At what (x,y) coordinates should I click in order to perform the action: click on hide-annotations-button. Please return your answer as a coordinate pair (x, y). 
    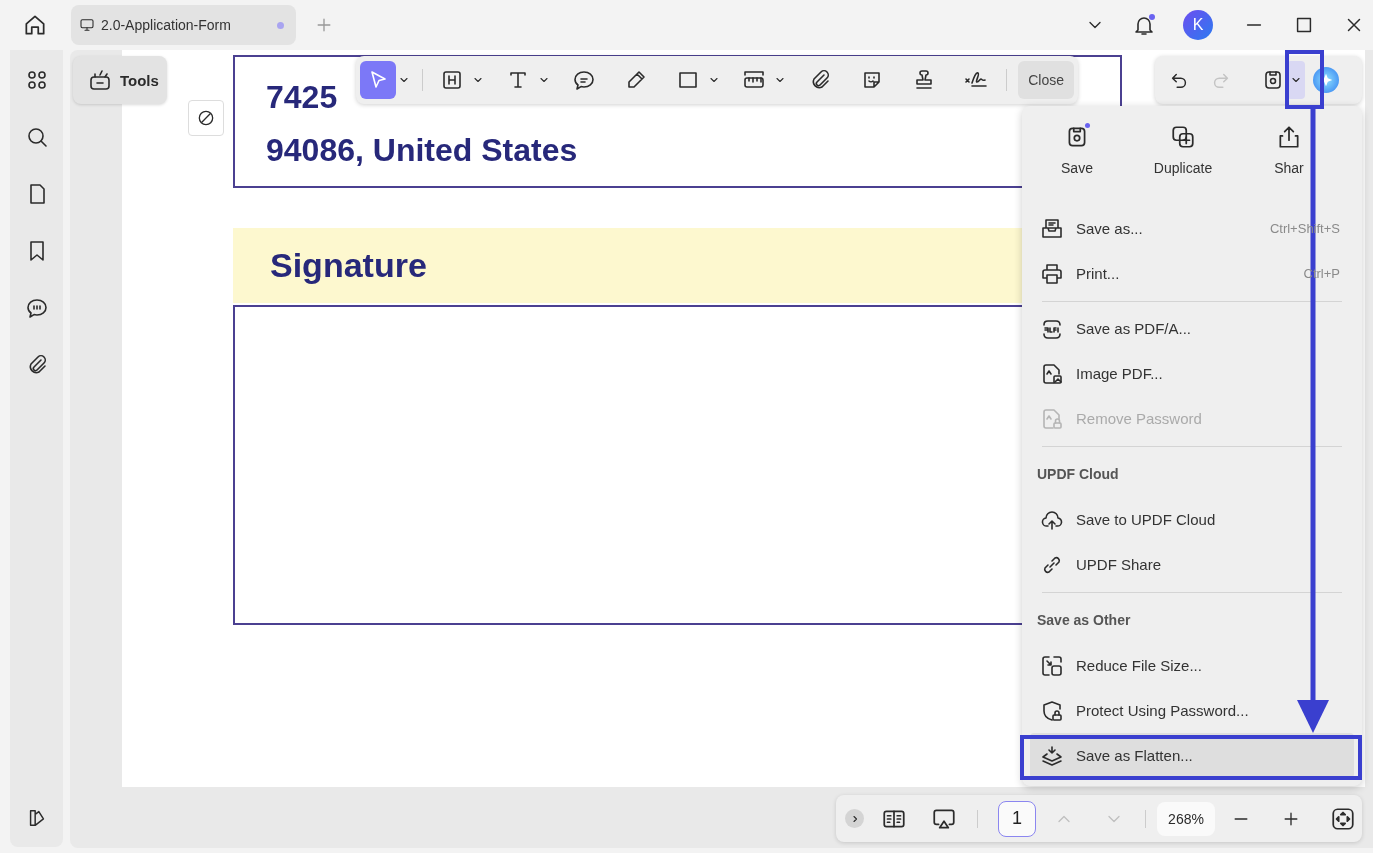
    Looking at the image, I should click on (206, 118).